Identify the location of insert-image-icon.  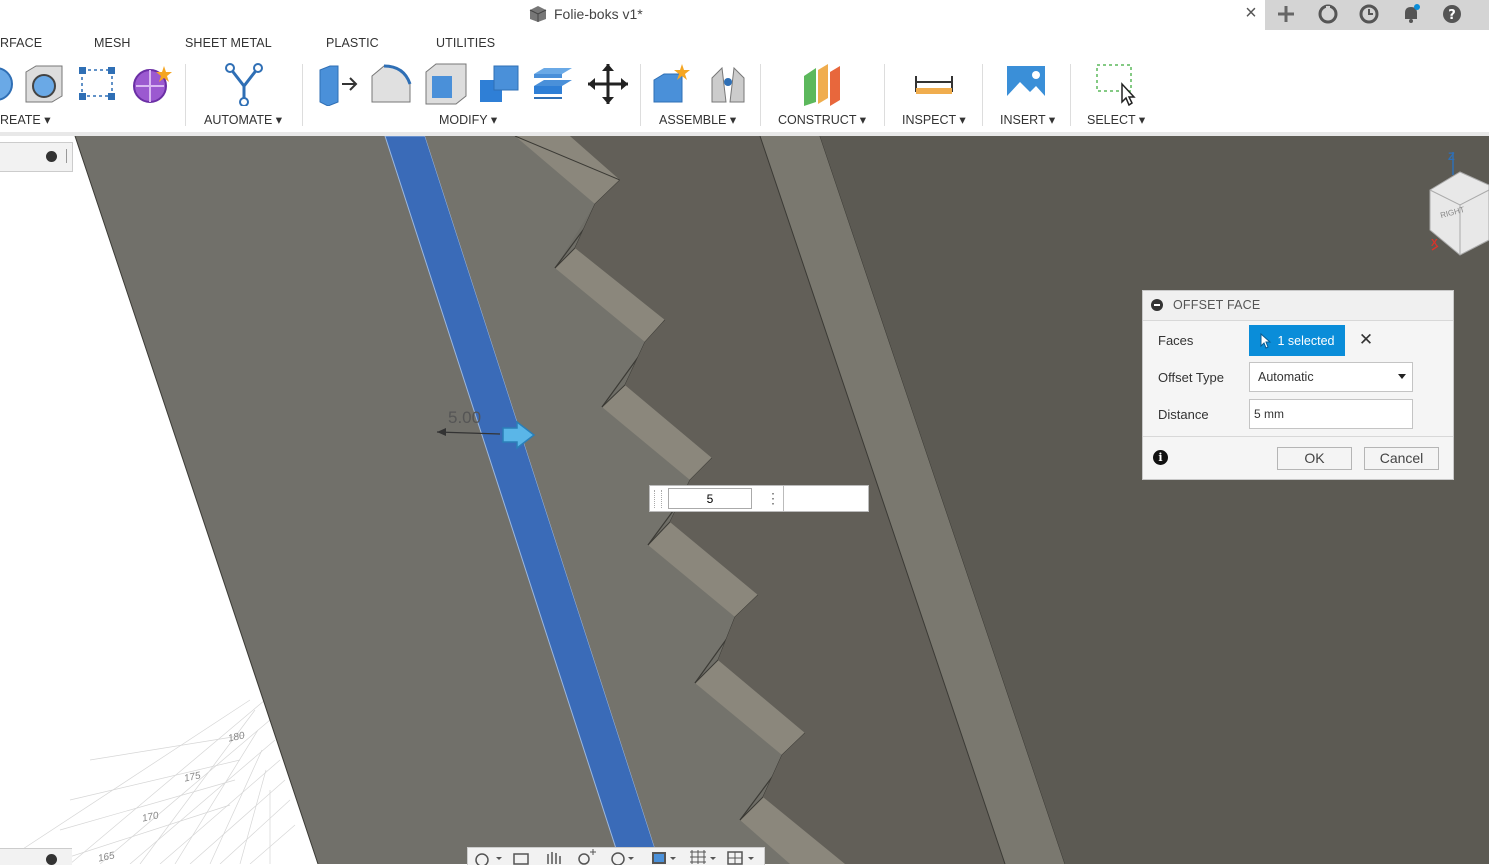
(1026, 84).